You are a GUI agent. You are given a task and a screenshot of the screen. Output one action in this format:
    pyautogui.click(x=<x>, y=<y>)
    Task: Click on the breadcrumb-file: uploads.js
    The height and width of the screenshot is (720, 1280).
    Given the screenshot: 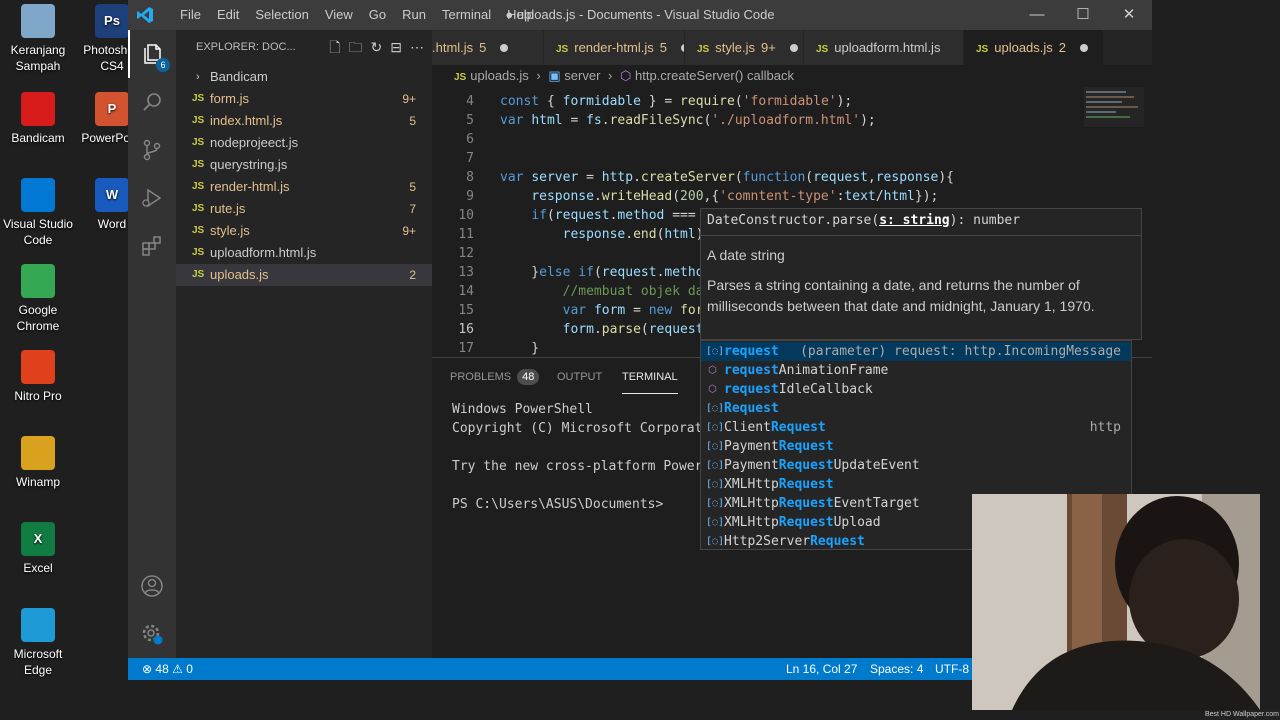 What is the action you would take?
    pyautogui.click(x=499, y=75)
    